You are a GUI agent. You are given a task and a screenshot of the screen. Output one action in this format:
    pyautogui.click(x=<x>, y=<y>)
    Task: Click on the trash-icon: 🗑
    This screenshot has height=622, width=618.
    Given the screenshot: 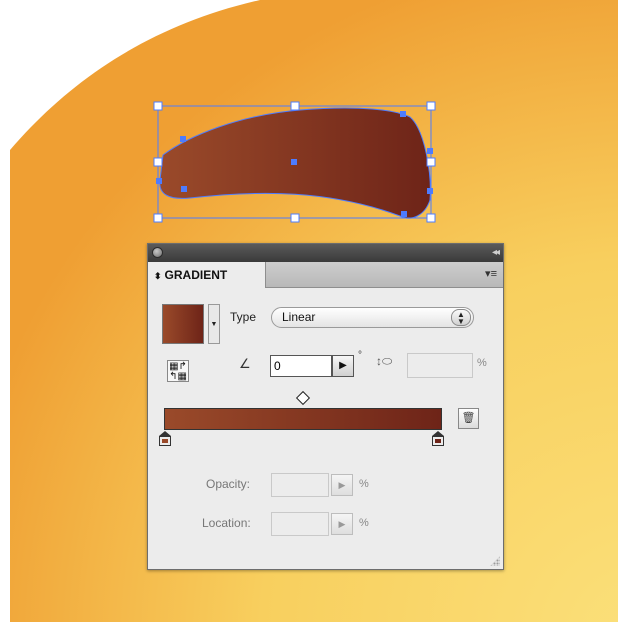 What is the action you would take?
    pyautogui.click(x=468, y=418)
    